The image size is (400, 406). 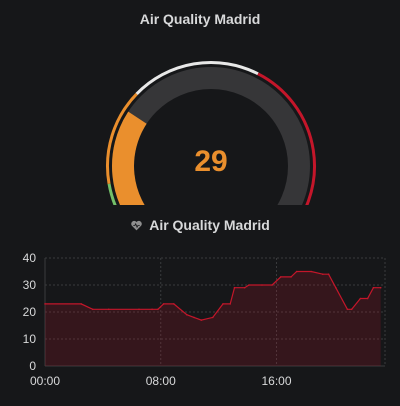 What do you see at coordinates (30, 258) in the screenshot?
I see `y-tick-label-4: 40` at bounding box center [30, 258].